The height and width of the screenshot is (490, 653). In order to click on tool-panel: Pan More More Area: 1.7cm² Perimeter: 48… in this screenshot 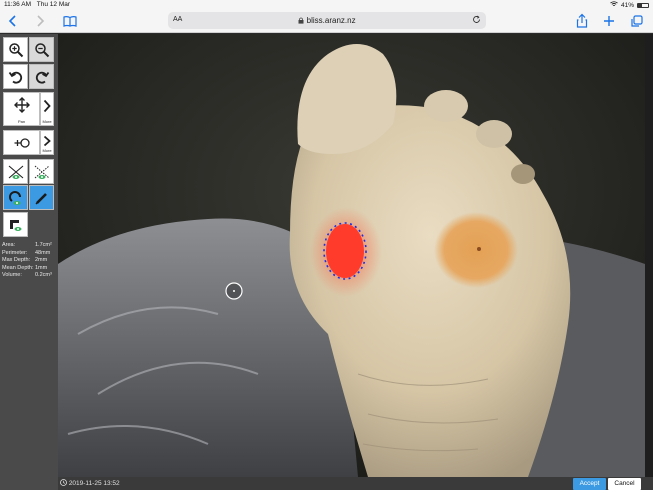, I will do `click(29, 262)`.